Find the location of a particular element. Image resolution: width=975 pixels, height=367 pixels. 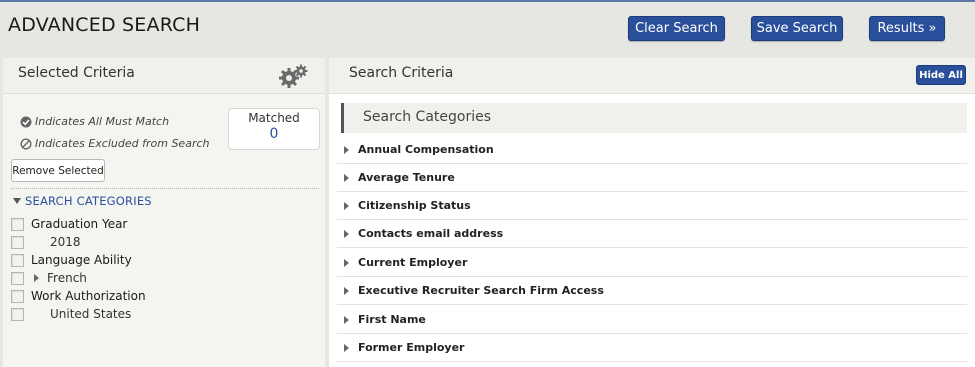

criteria-row-language-ability: Language Ability is located at coordinates (71, 260).